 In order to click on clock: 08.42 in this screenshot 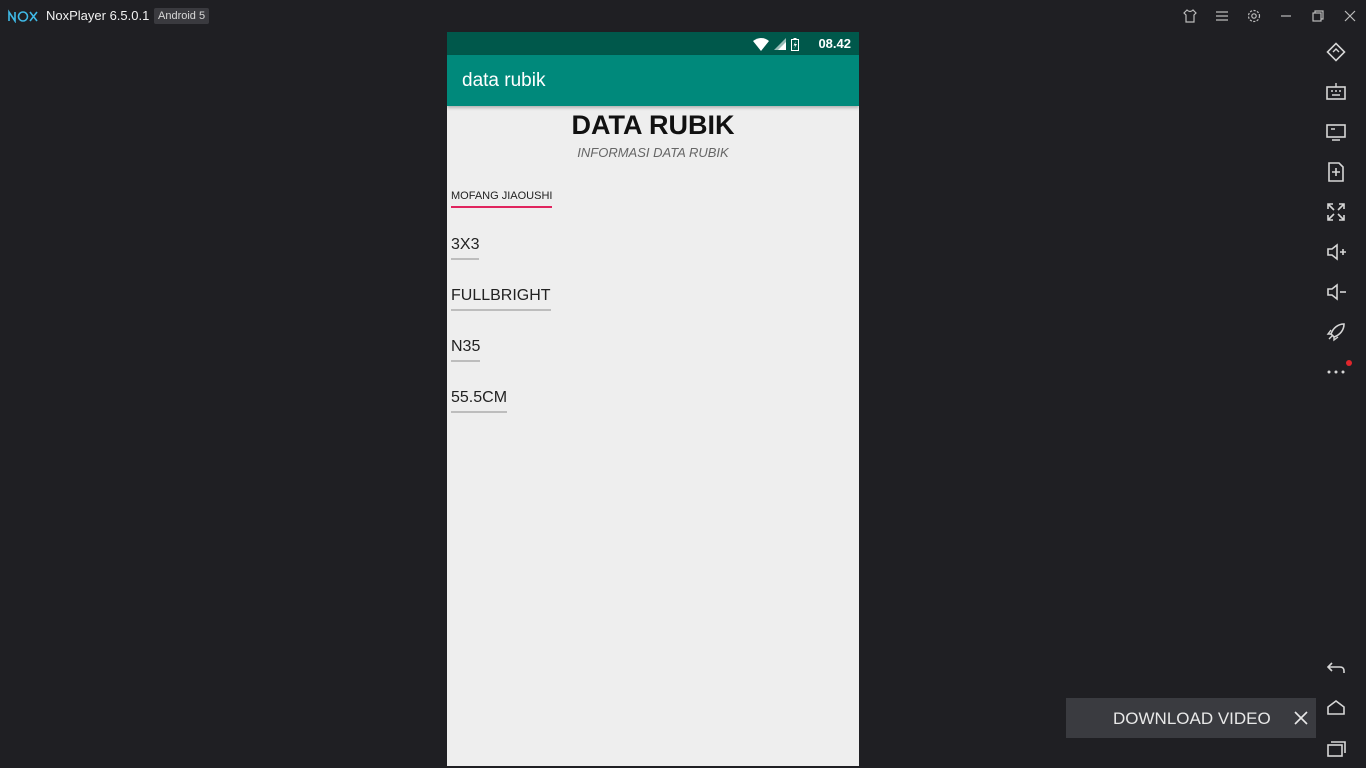, I will do `click(834, 43)`.